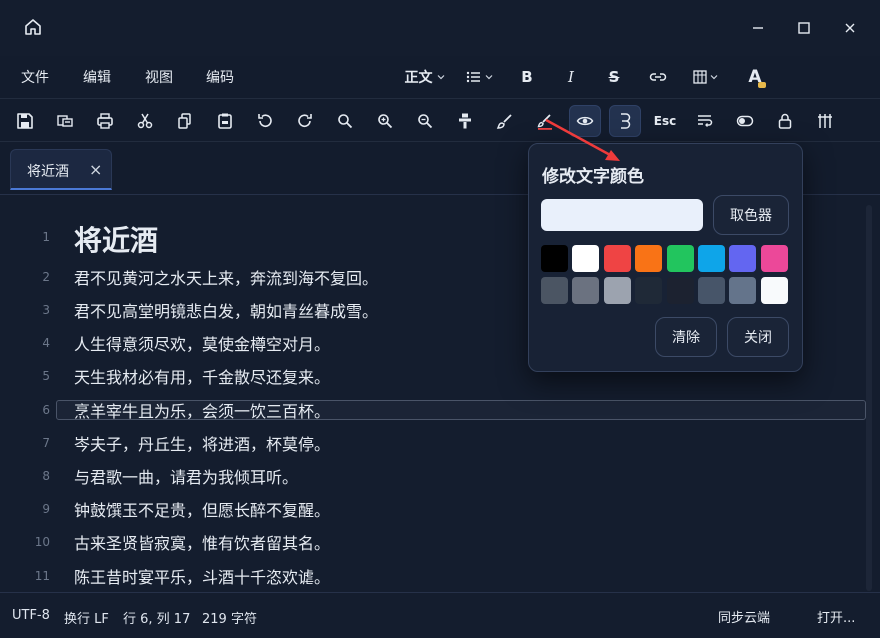  What do you see at coordinates (159, 77) in the screenshot?
I see `menu-view: 视图` at bounding box center [159, 77].